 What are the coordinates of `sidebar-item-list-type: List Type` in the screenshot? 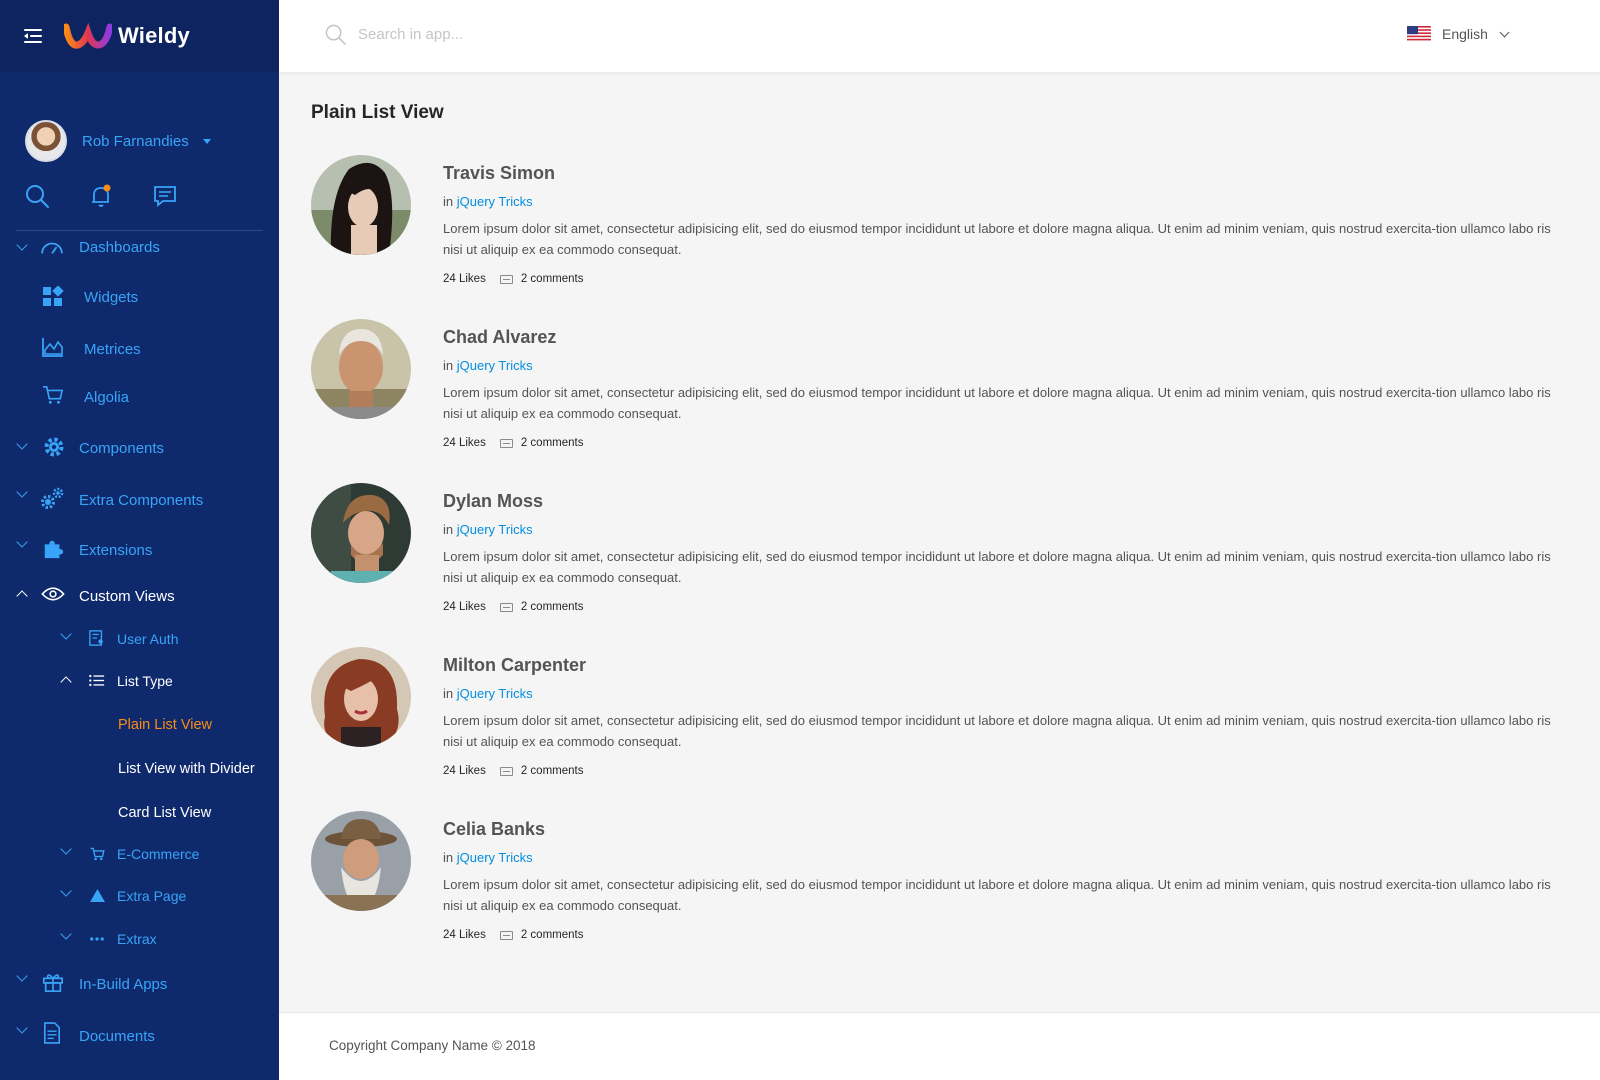 It's located at (139, 681).